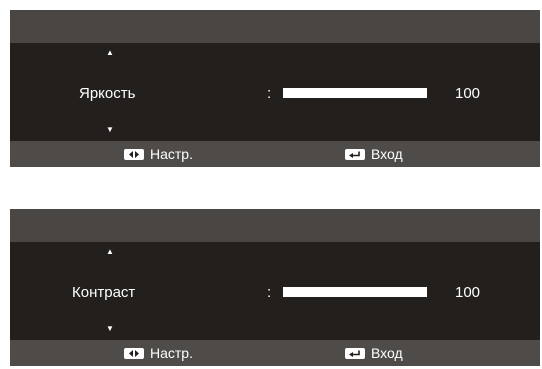 Image resolution: width=542 pixels, height=369 pixels. I want to click on contrast-slider, so click(355, 292).